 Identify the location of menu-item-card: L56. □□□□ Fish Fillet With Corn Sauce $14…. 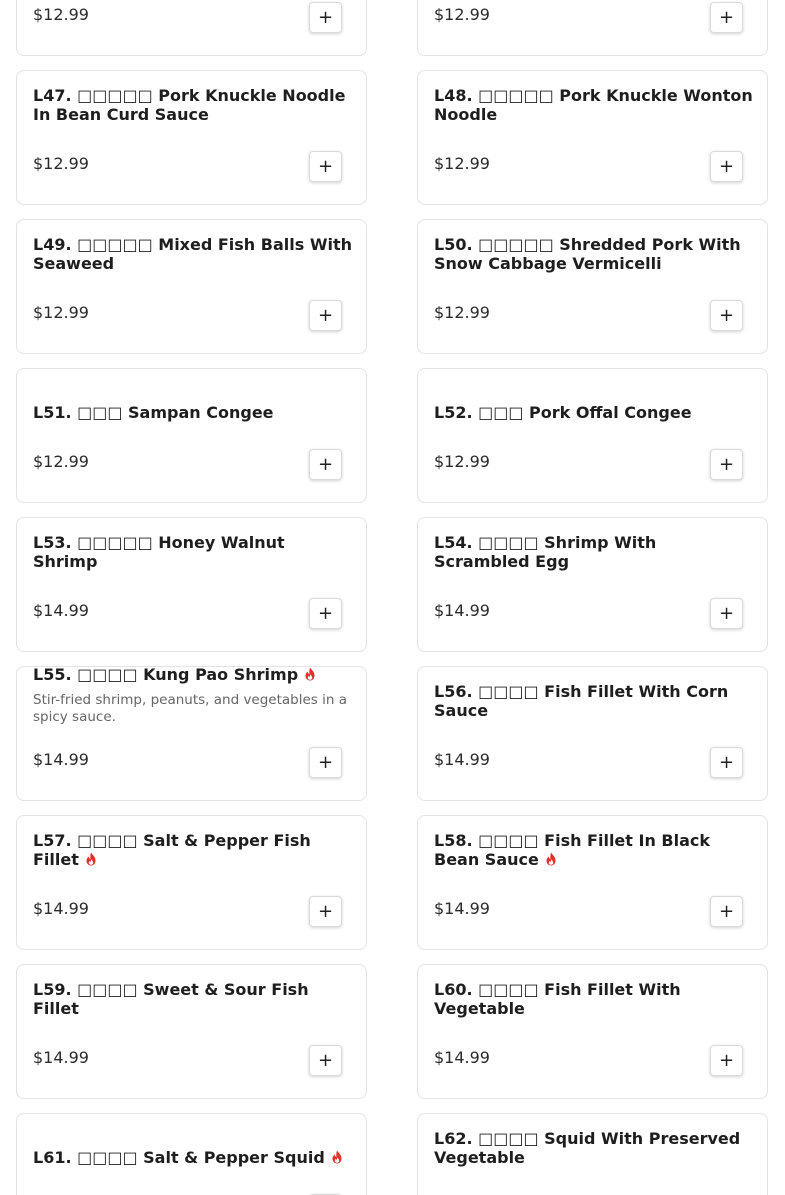
(592, 733).